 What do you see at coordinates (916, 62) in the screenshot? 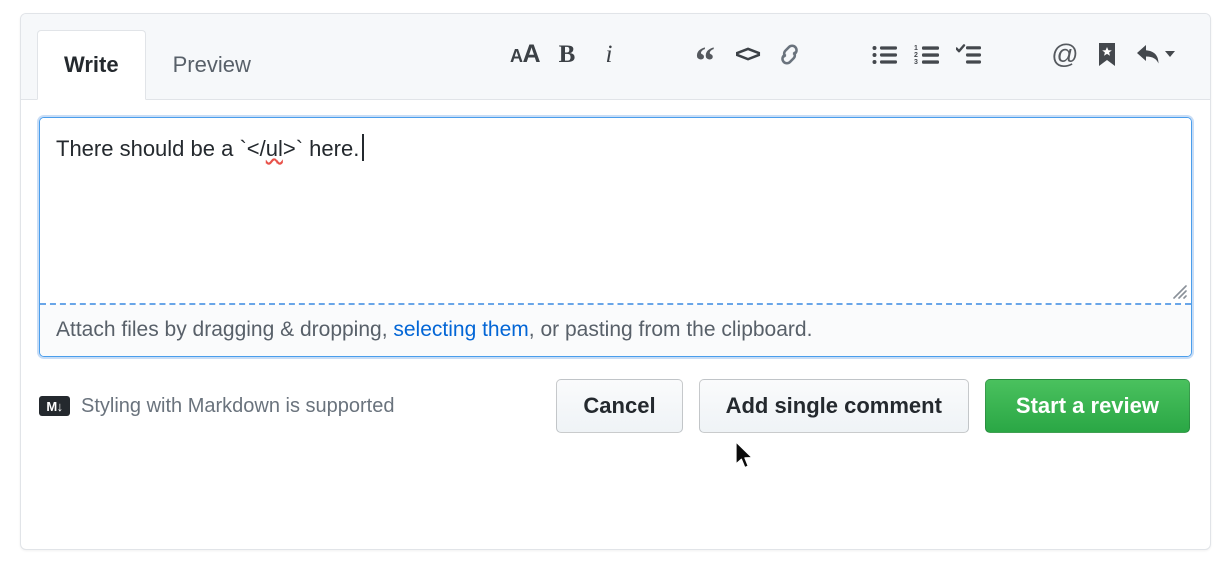
I see `svg-text: 3` at bounding box center [916, 62].